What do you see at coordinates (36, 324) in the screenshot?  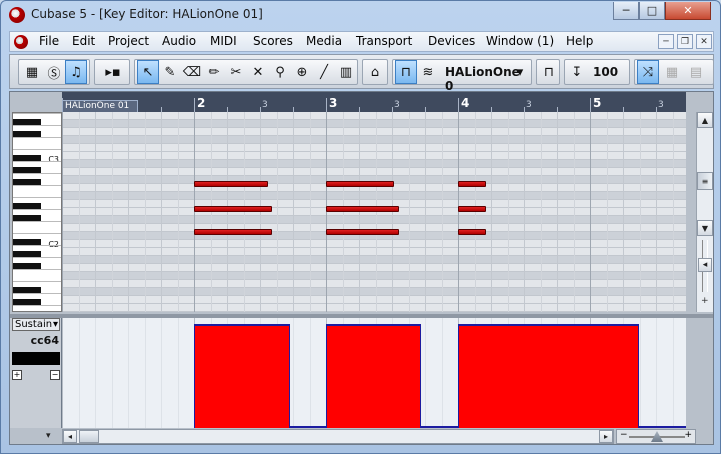 I see `controller-select: Sustain ▾` at bounding box center [36, 324].